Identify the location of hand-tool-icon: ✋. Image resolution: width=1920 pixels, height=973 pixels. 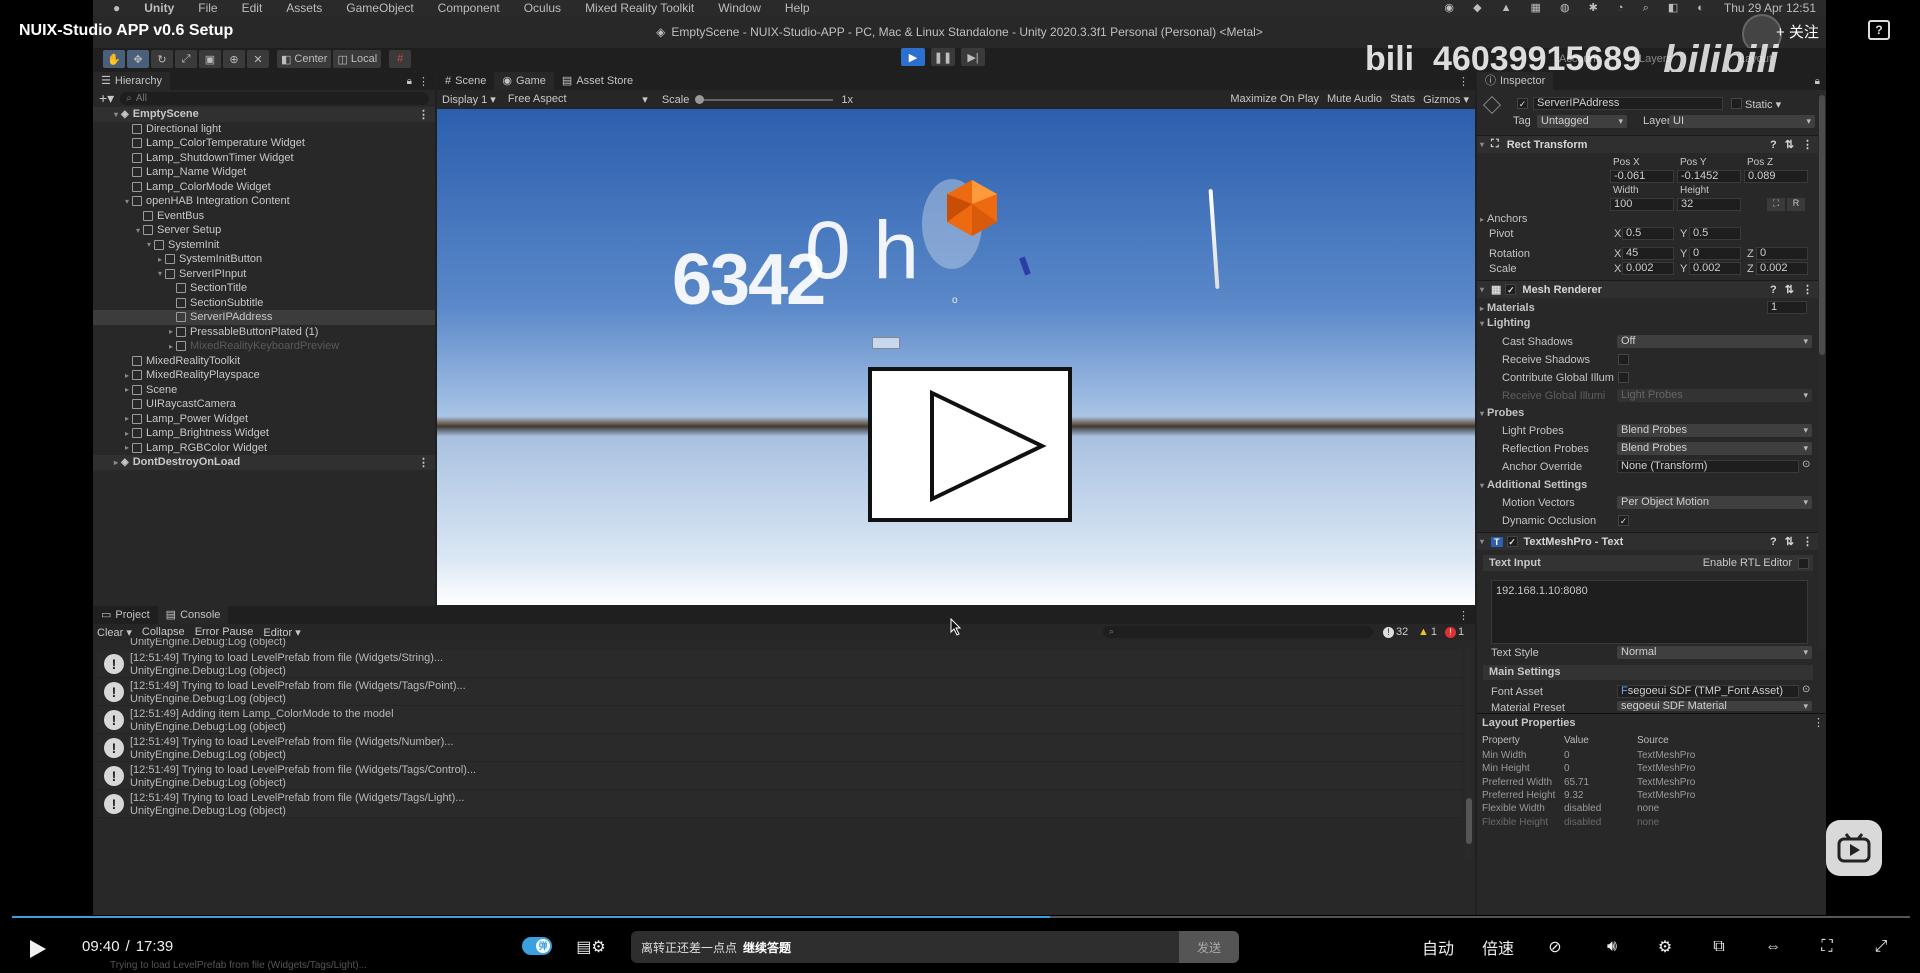
(114, 59).